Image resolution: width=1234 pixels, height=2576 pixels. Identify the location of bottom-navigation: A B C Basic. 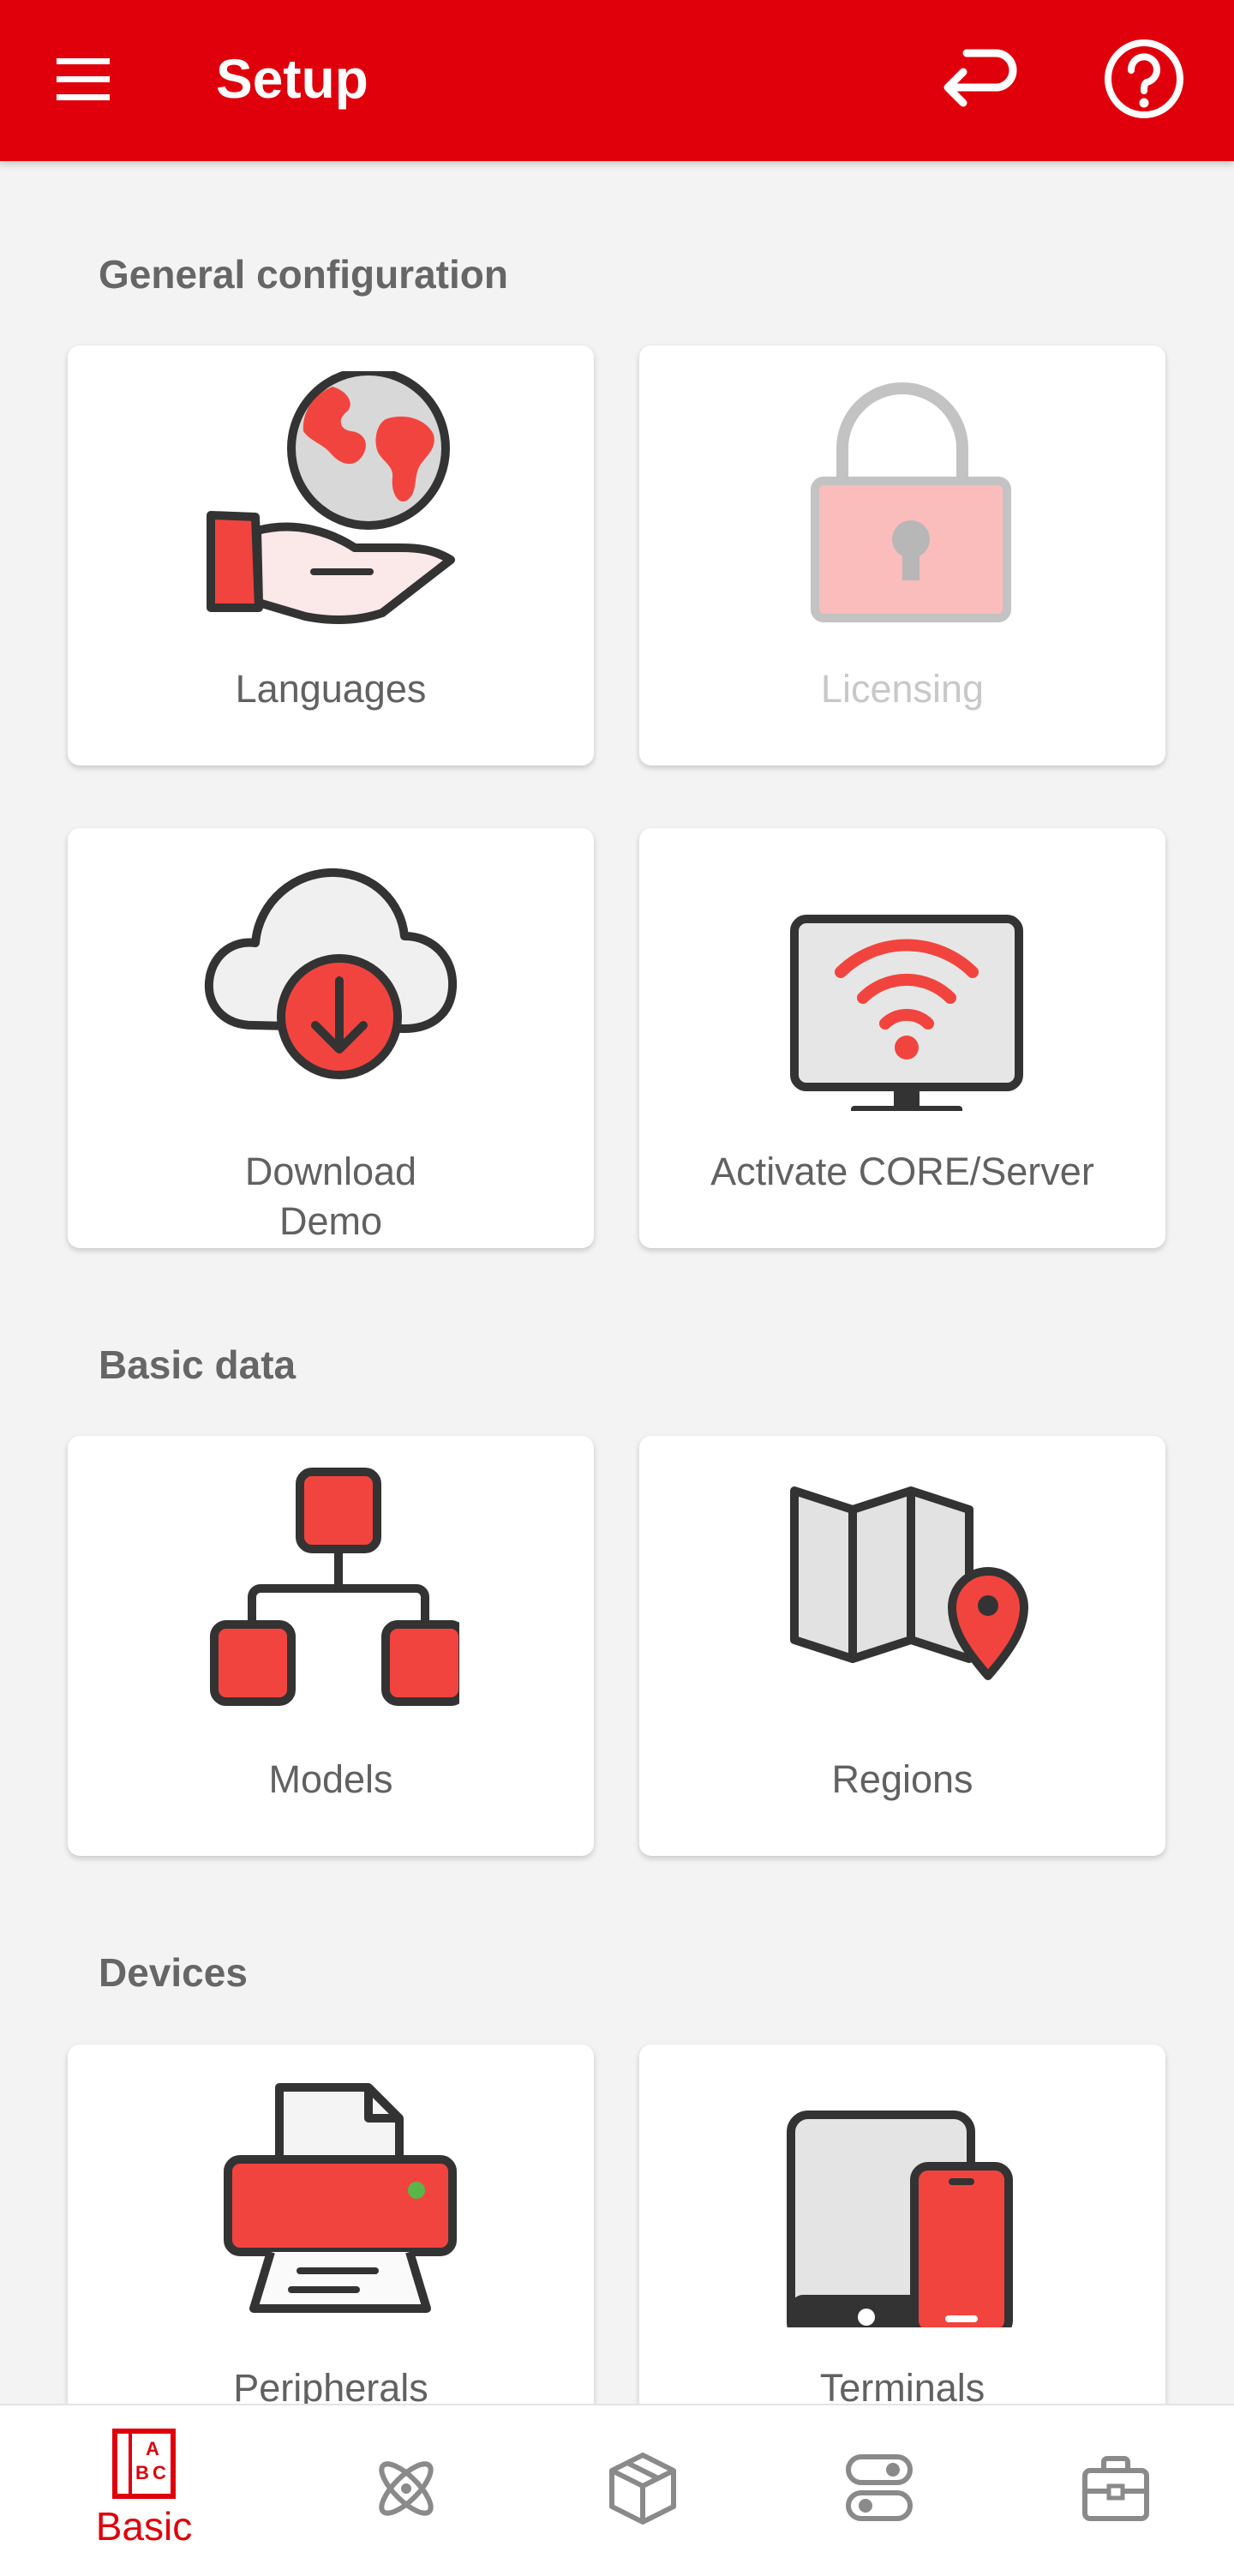
(617, 2490).